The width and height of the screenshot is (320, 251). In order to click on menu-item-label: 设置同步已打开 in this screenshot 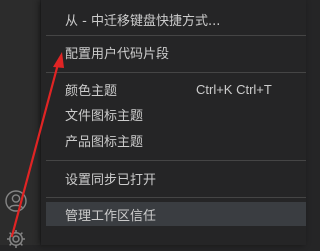, I will do `click(111, 180)`.